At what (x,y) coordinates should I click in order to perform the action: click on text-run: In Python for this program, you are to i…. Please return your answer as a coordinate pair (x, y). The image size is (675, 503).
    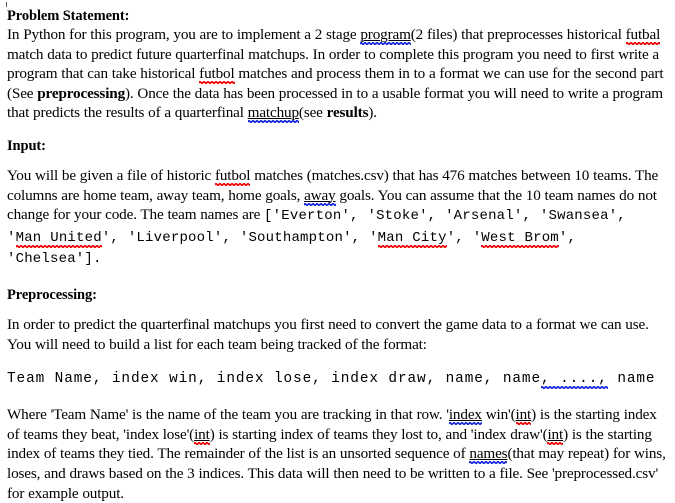
    Looking at the image, I should click on (184, 34).